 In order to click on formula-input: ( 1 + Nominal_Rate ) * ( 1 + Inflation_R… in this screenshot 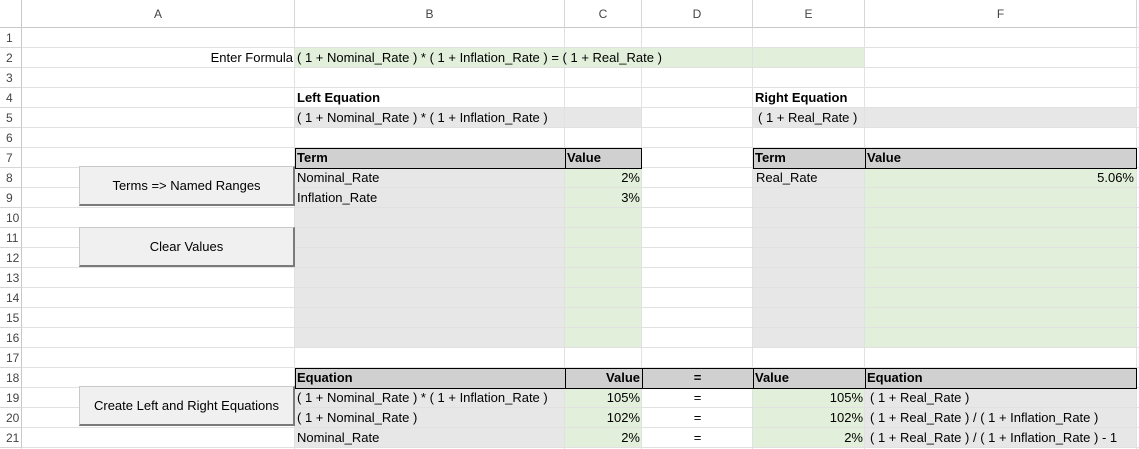, I will do `click(580, 58)`.